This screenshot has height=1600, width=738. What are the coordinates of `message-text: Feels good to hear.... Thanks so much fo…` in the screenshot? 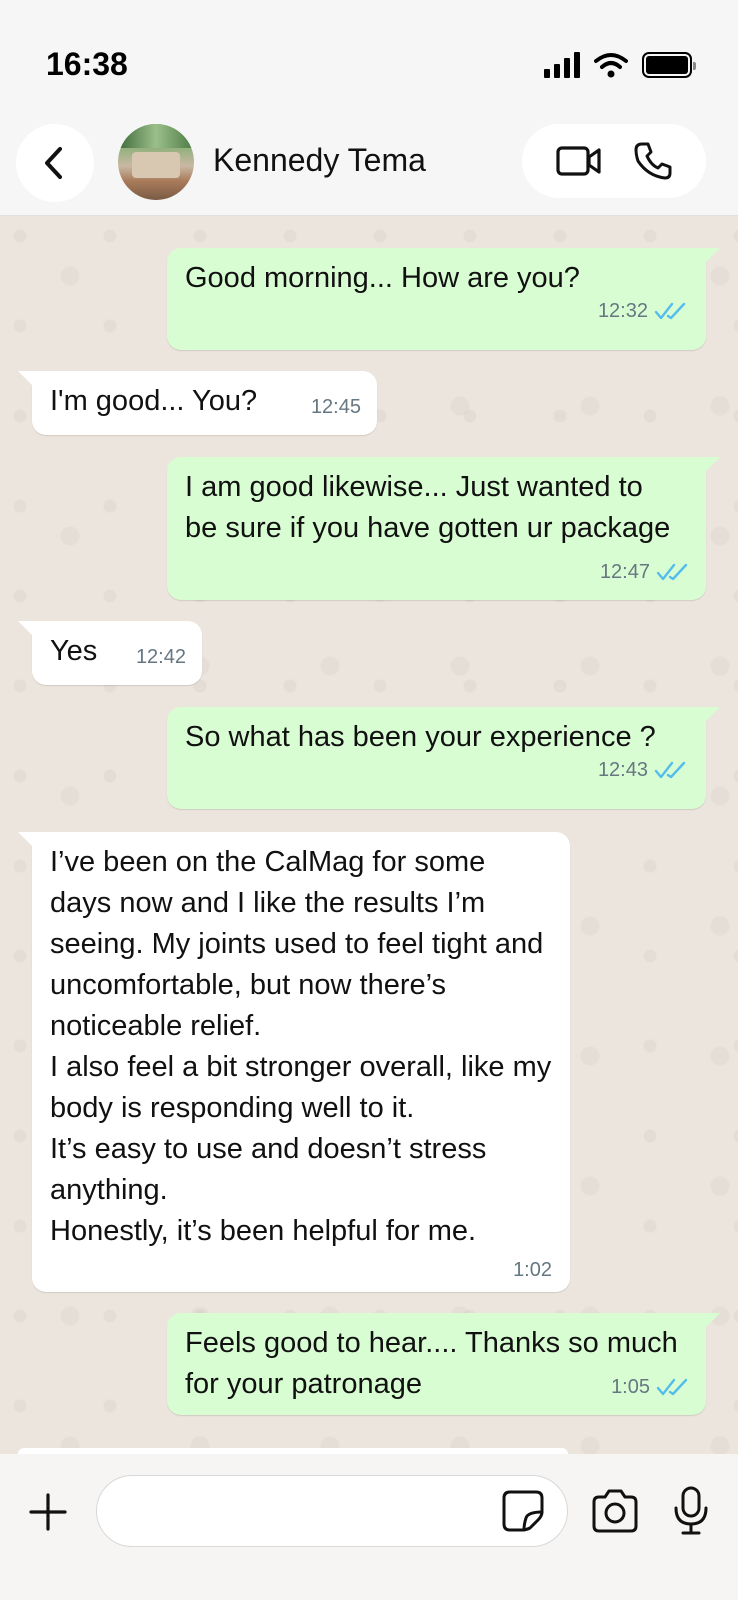 It's located at (431, 1363).